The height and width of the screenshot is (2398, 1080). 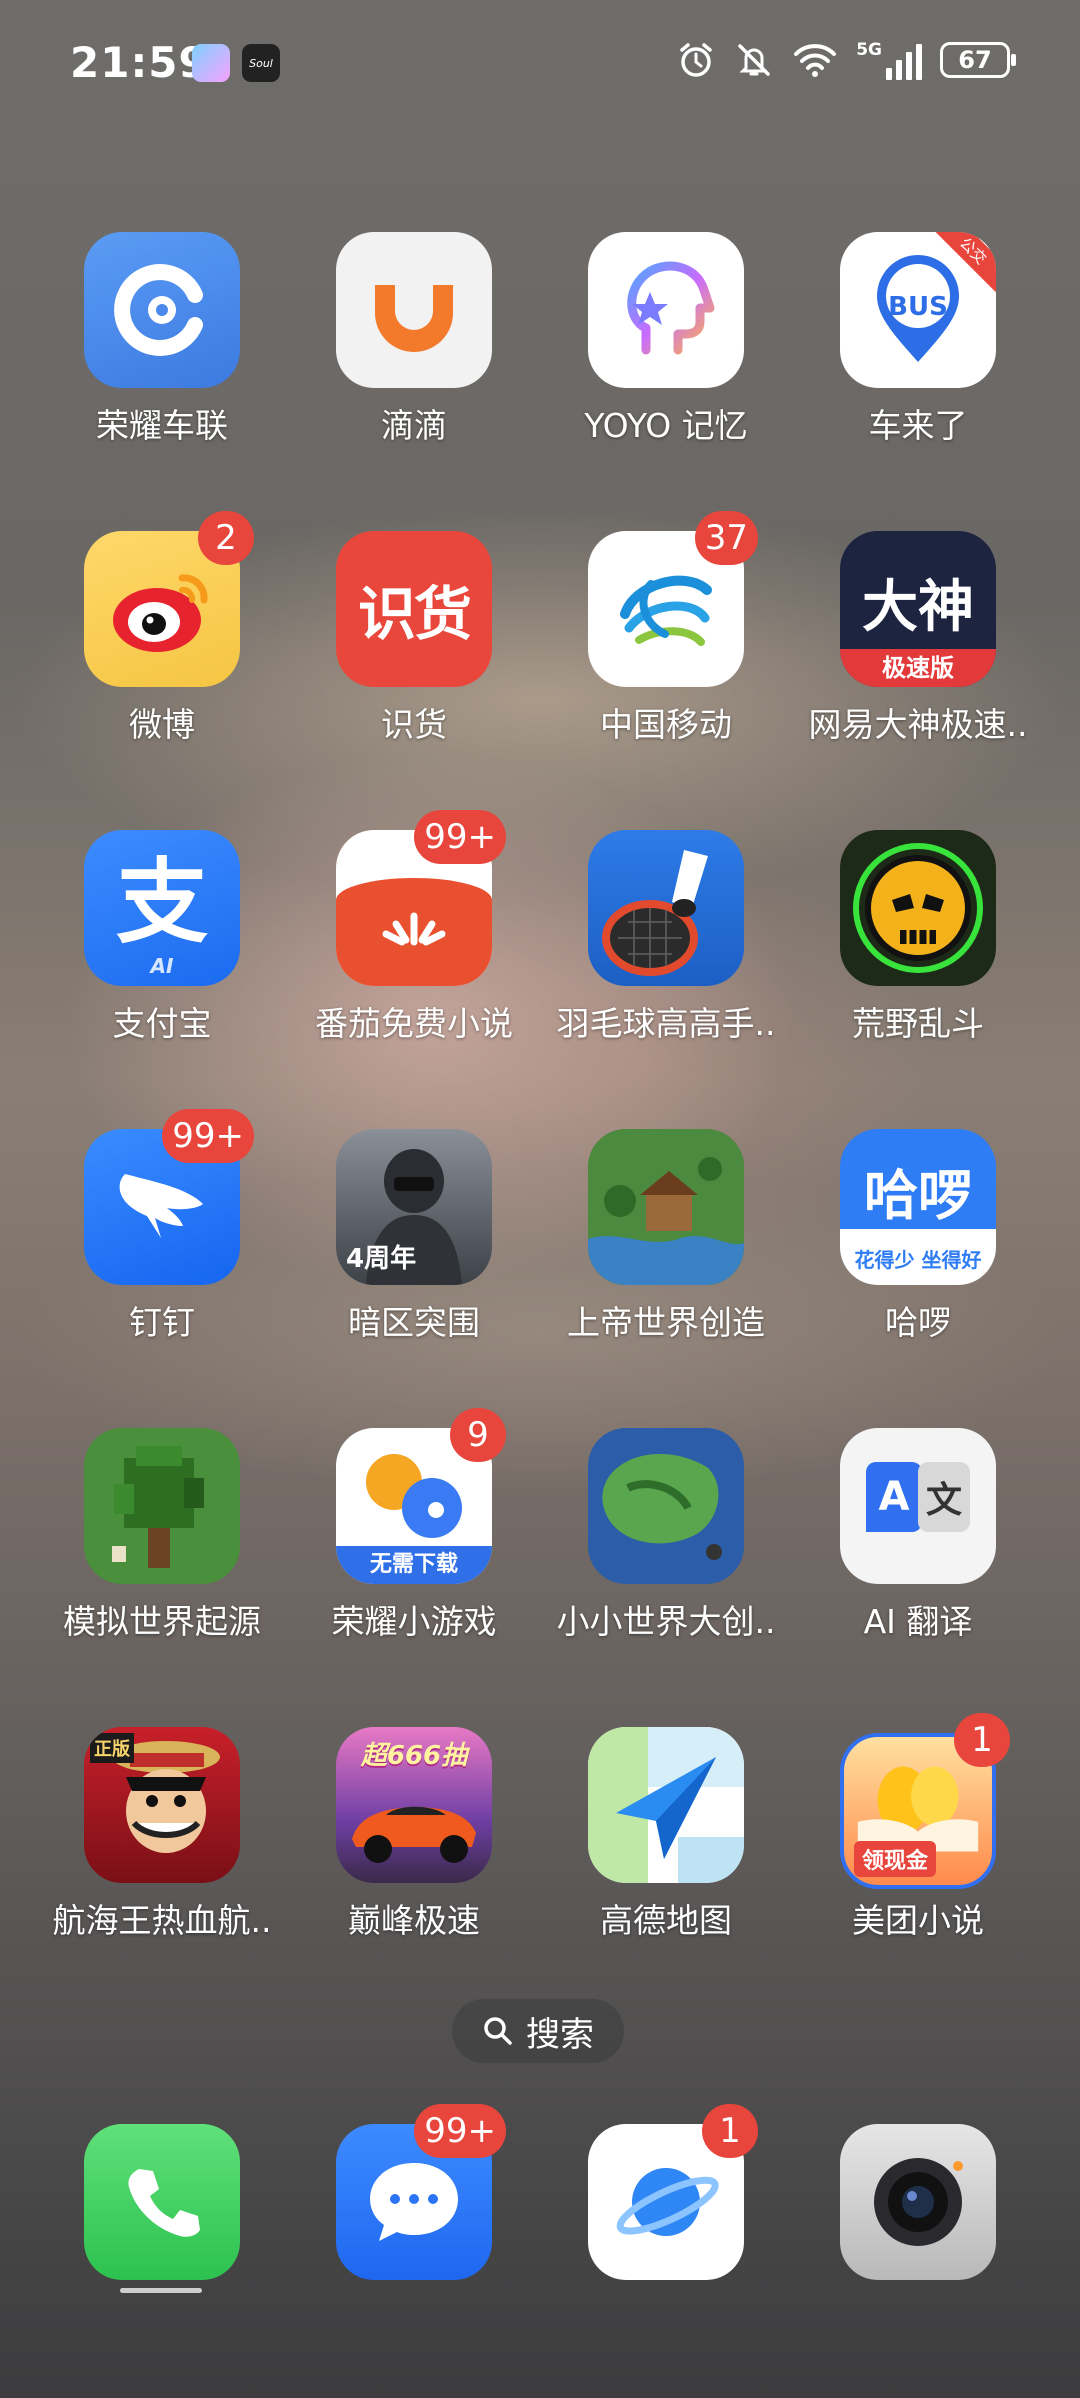 What do you see at coordinates (162, 1322) in the screenshot?
I see `app-label: 钉钉` at bounding box center [162, 1322].